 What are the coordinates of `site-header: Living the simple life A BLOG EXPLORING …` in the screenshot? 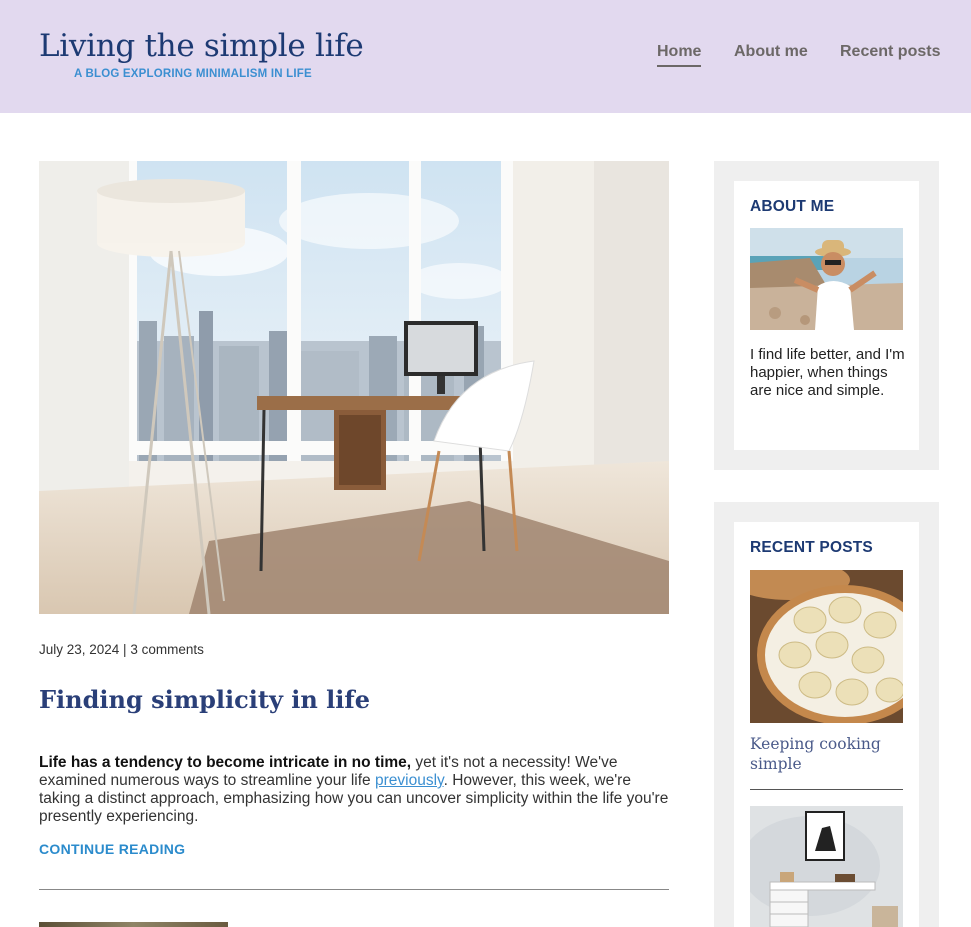 It's located at (485, 56).